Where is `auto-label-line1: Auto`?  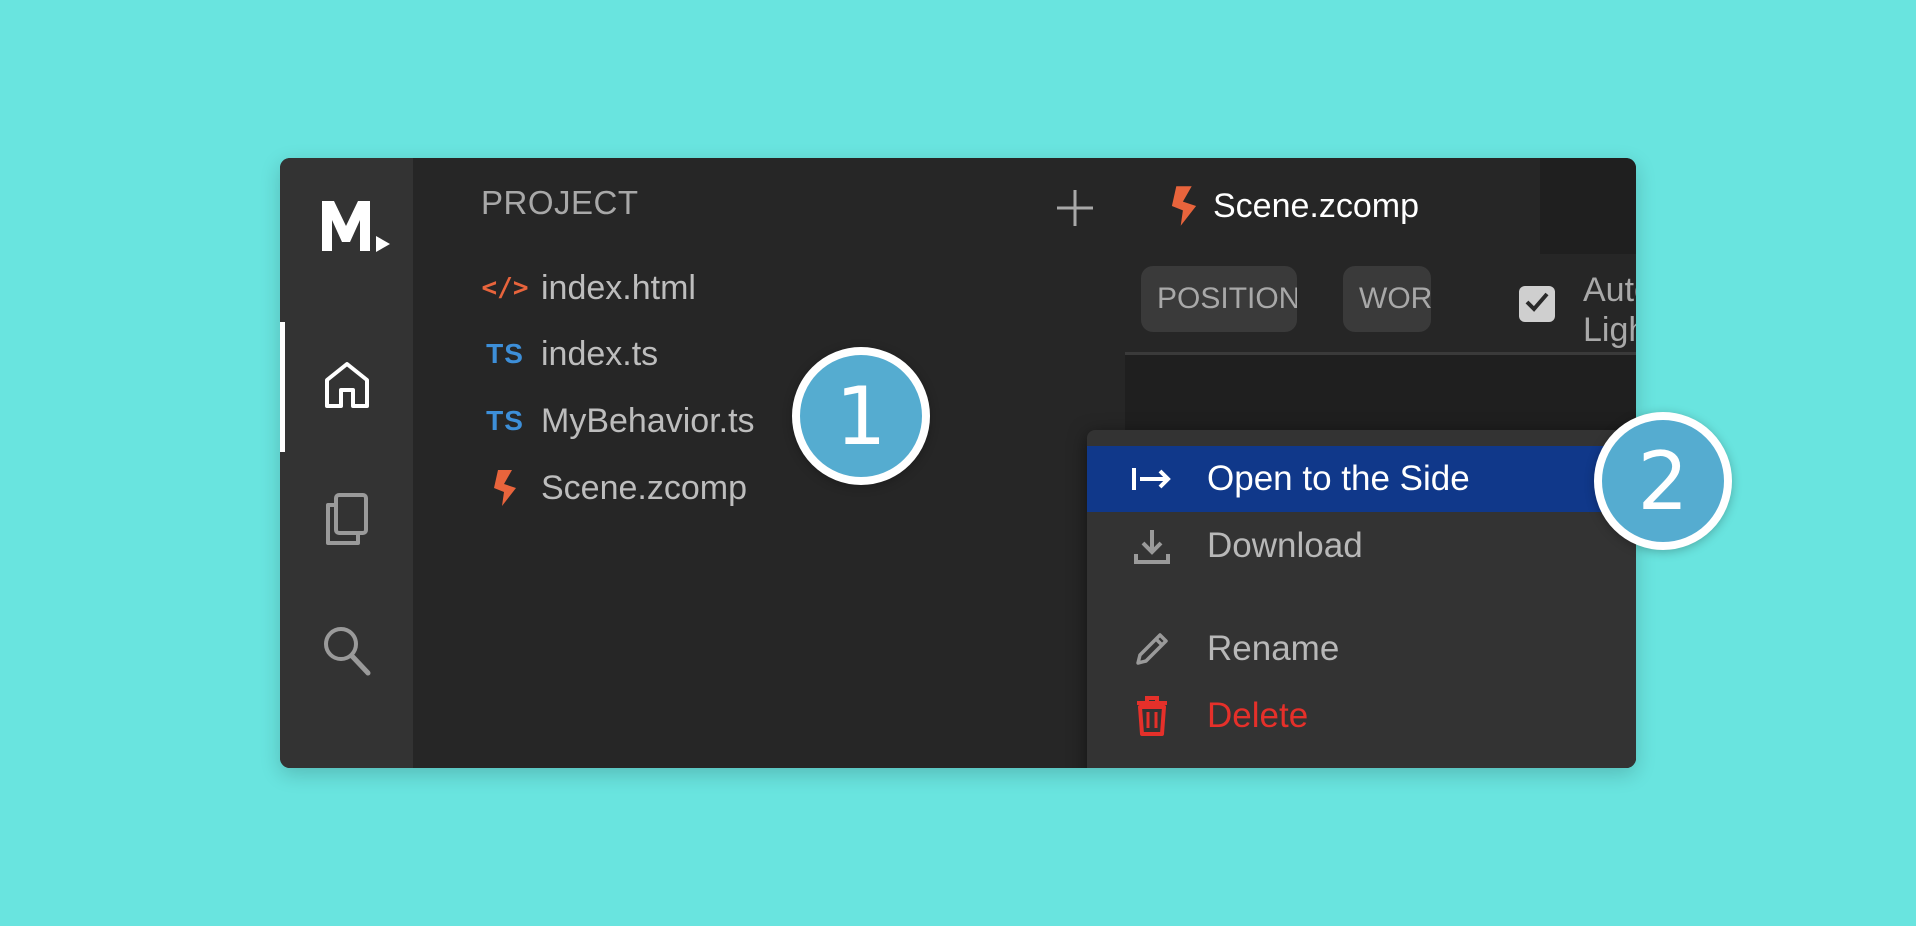
auto-label-line1: Auto is located at coordinates (1609, 290).